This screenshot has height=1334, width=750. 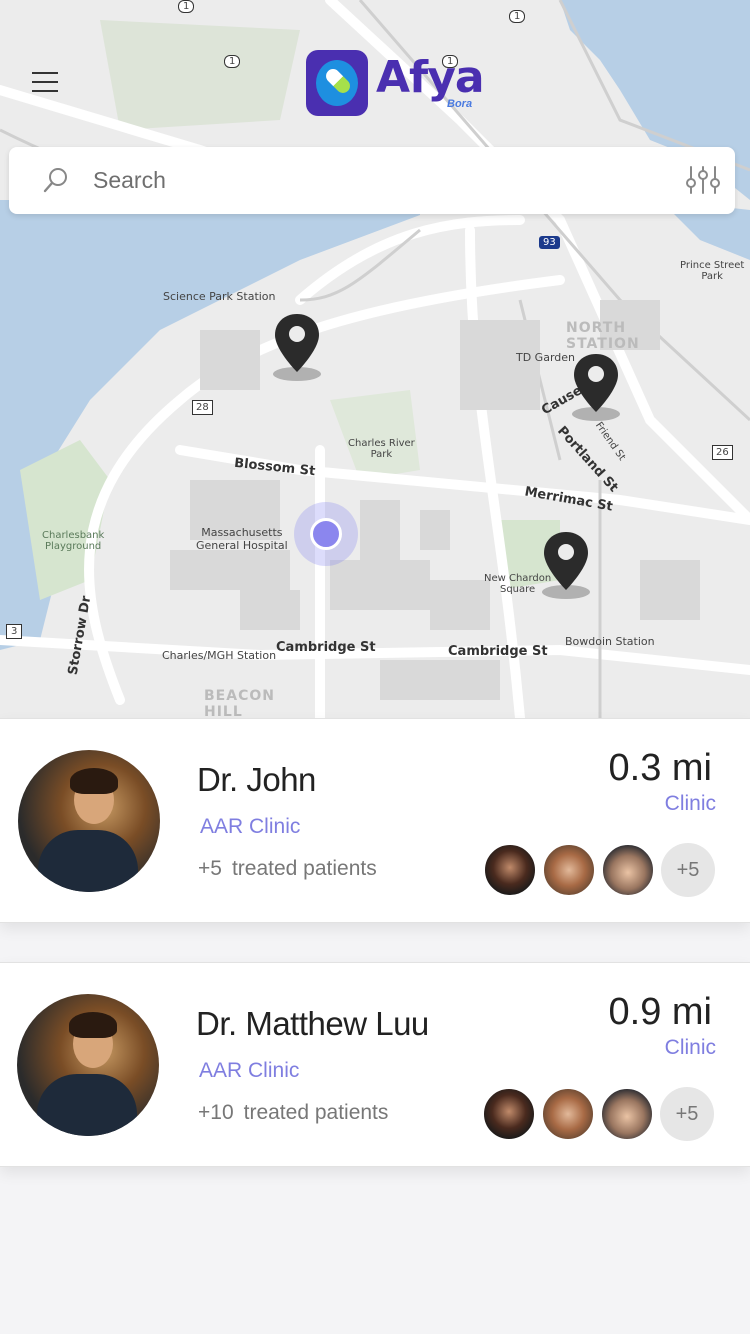 I want to click on map-label-td-garden: TD Garden, so click(x=546, y=357).